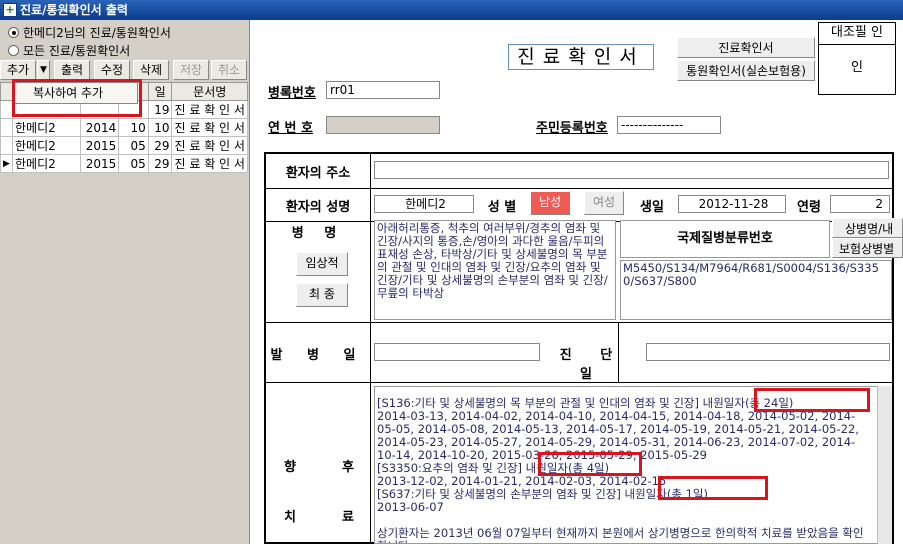 Image resolution: width=903 pixels, height=544 pixels. I want to click on record-number-input: rr01, so click(383, 90).